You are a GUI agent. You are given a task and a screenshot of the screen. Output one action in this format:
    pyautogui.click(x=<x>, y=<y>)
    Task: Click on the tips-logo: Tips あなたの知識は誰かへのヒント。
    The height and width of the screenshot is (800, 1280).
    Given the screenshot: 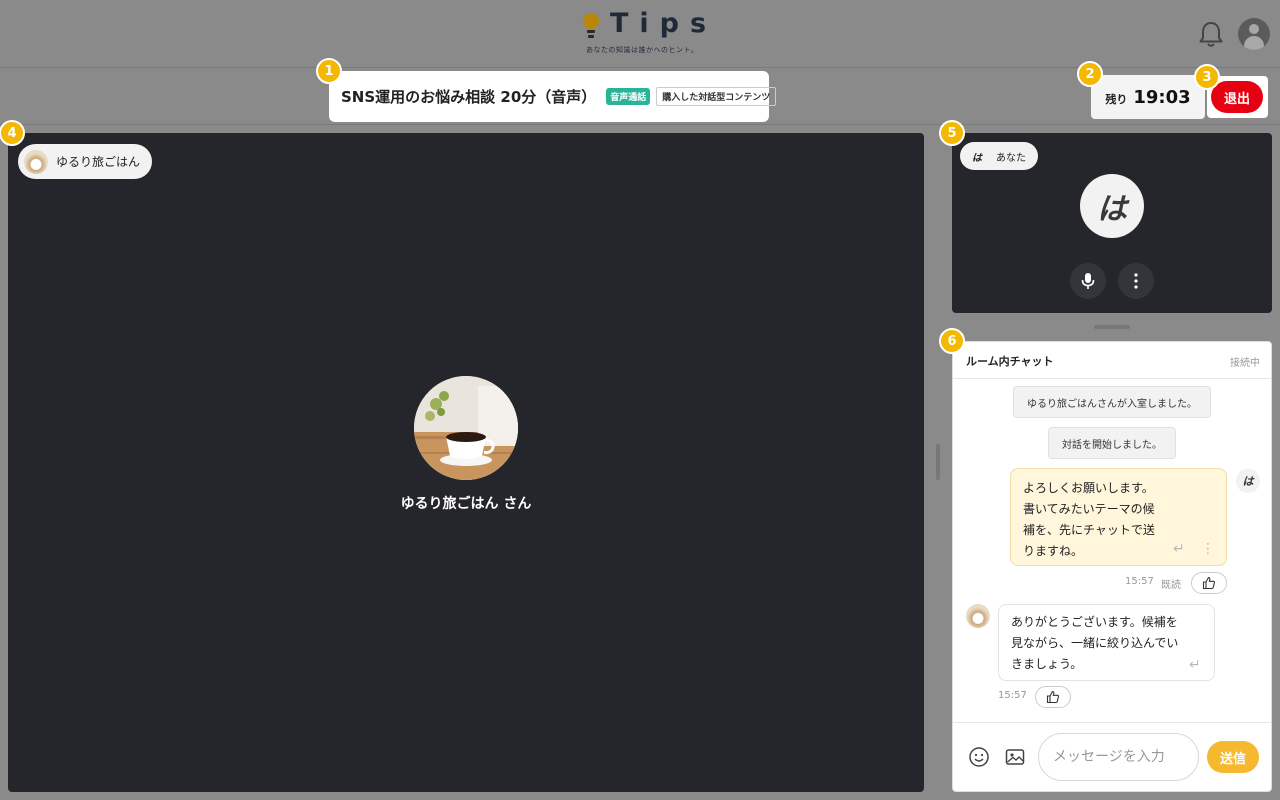 What is the action you would take?
    pyautogui.click(x=643, y=34)
    